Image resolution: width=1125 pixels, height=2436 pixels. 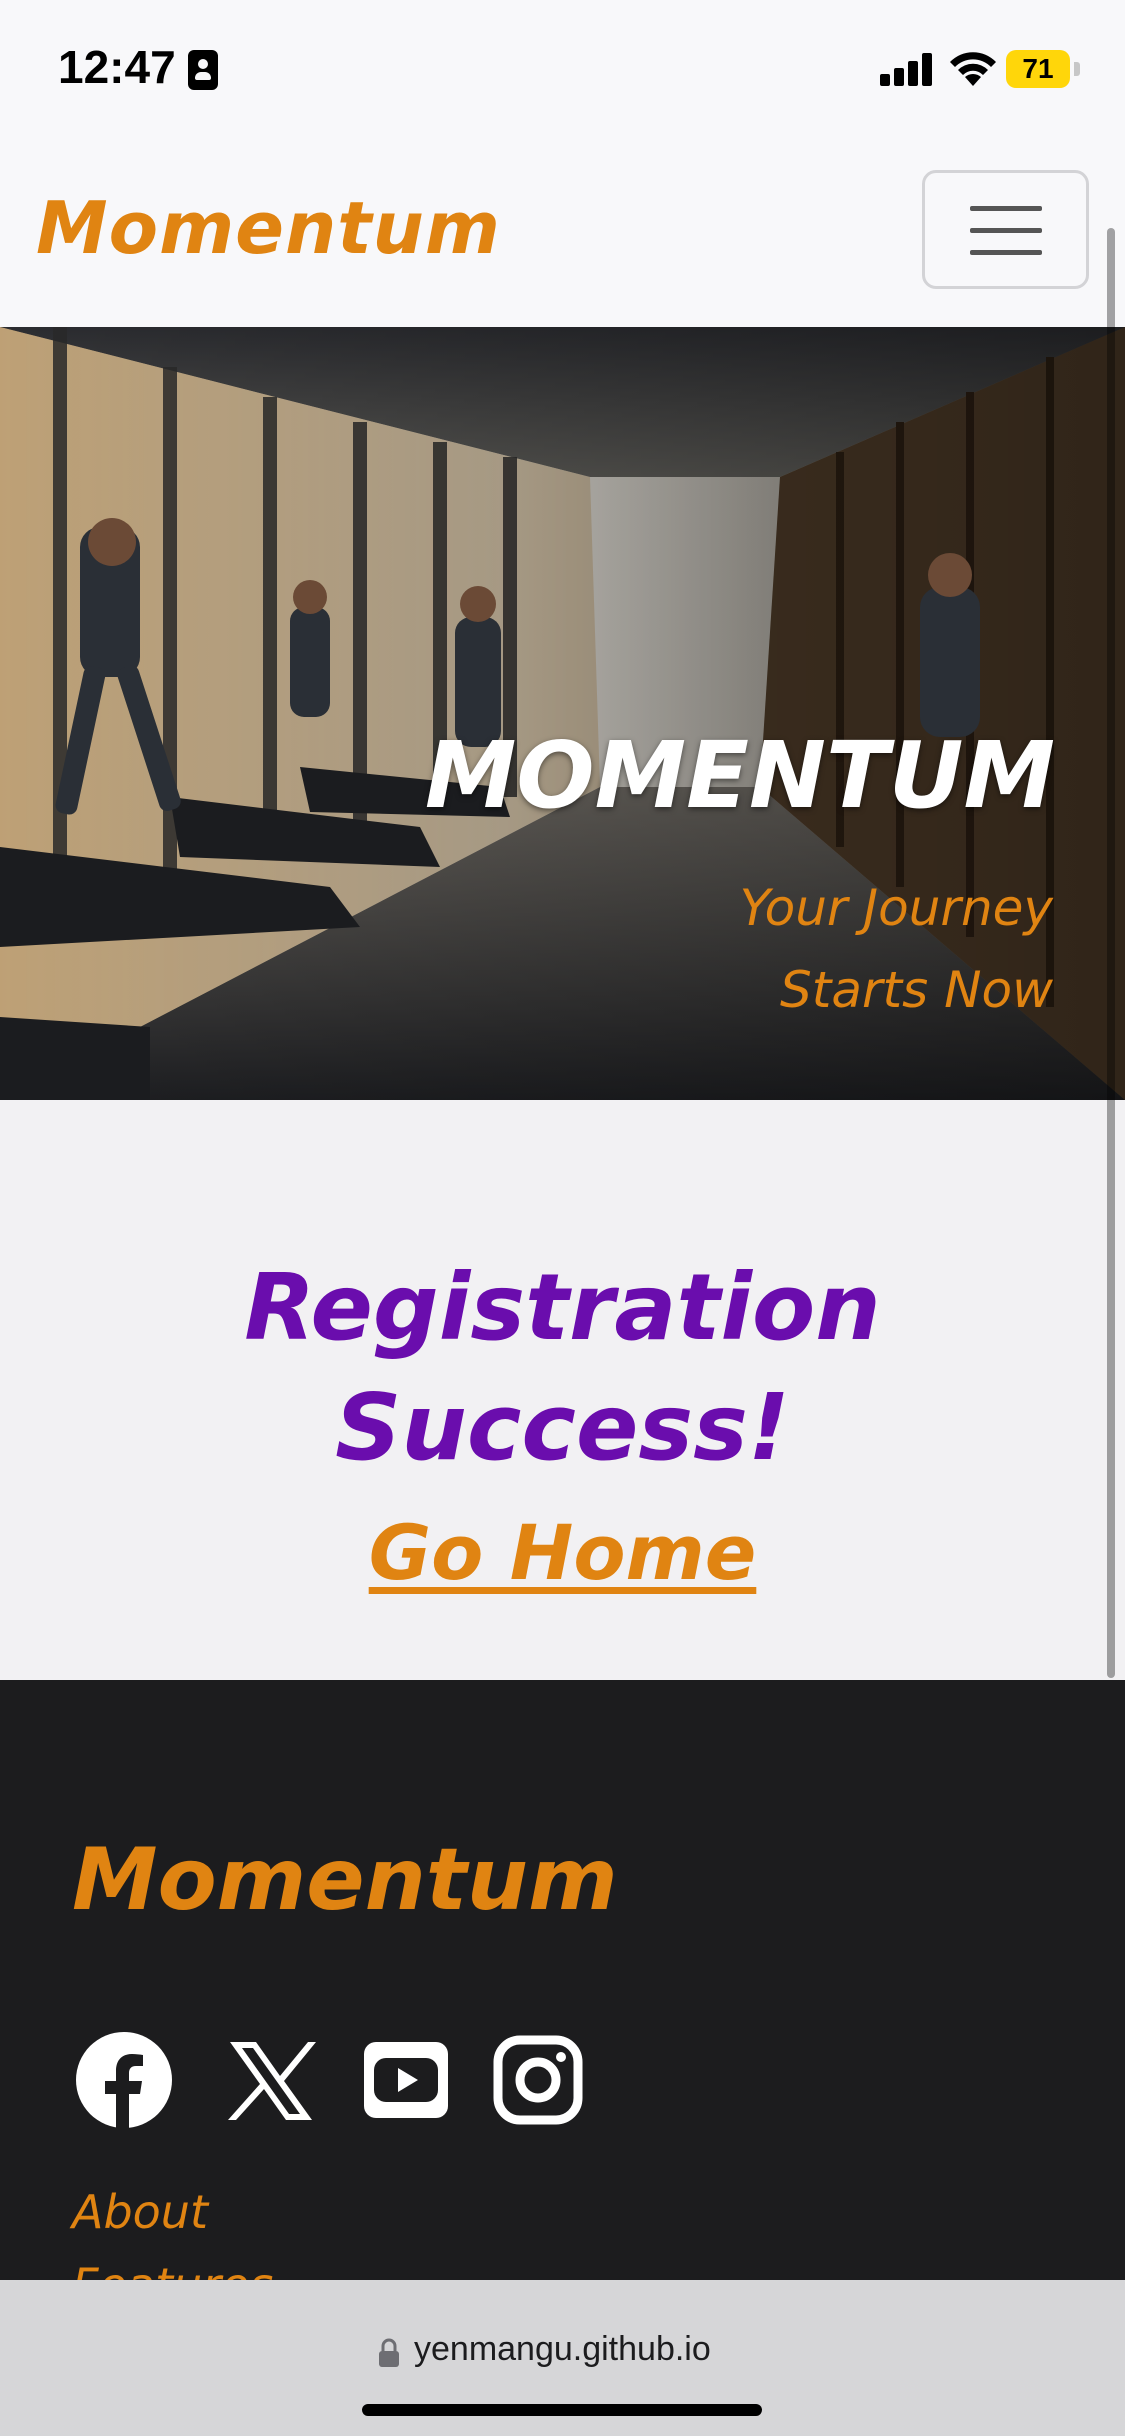 I want to click on battery-level: 71, so click(x=1038, y=68).